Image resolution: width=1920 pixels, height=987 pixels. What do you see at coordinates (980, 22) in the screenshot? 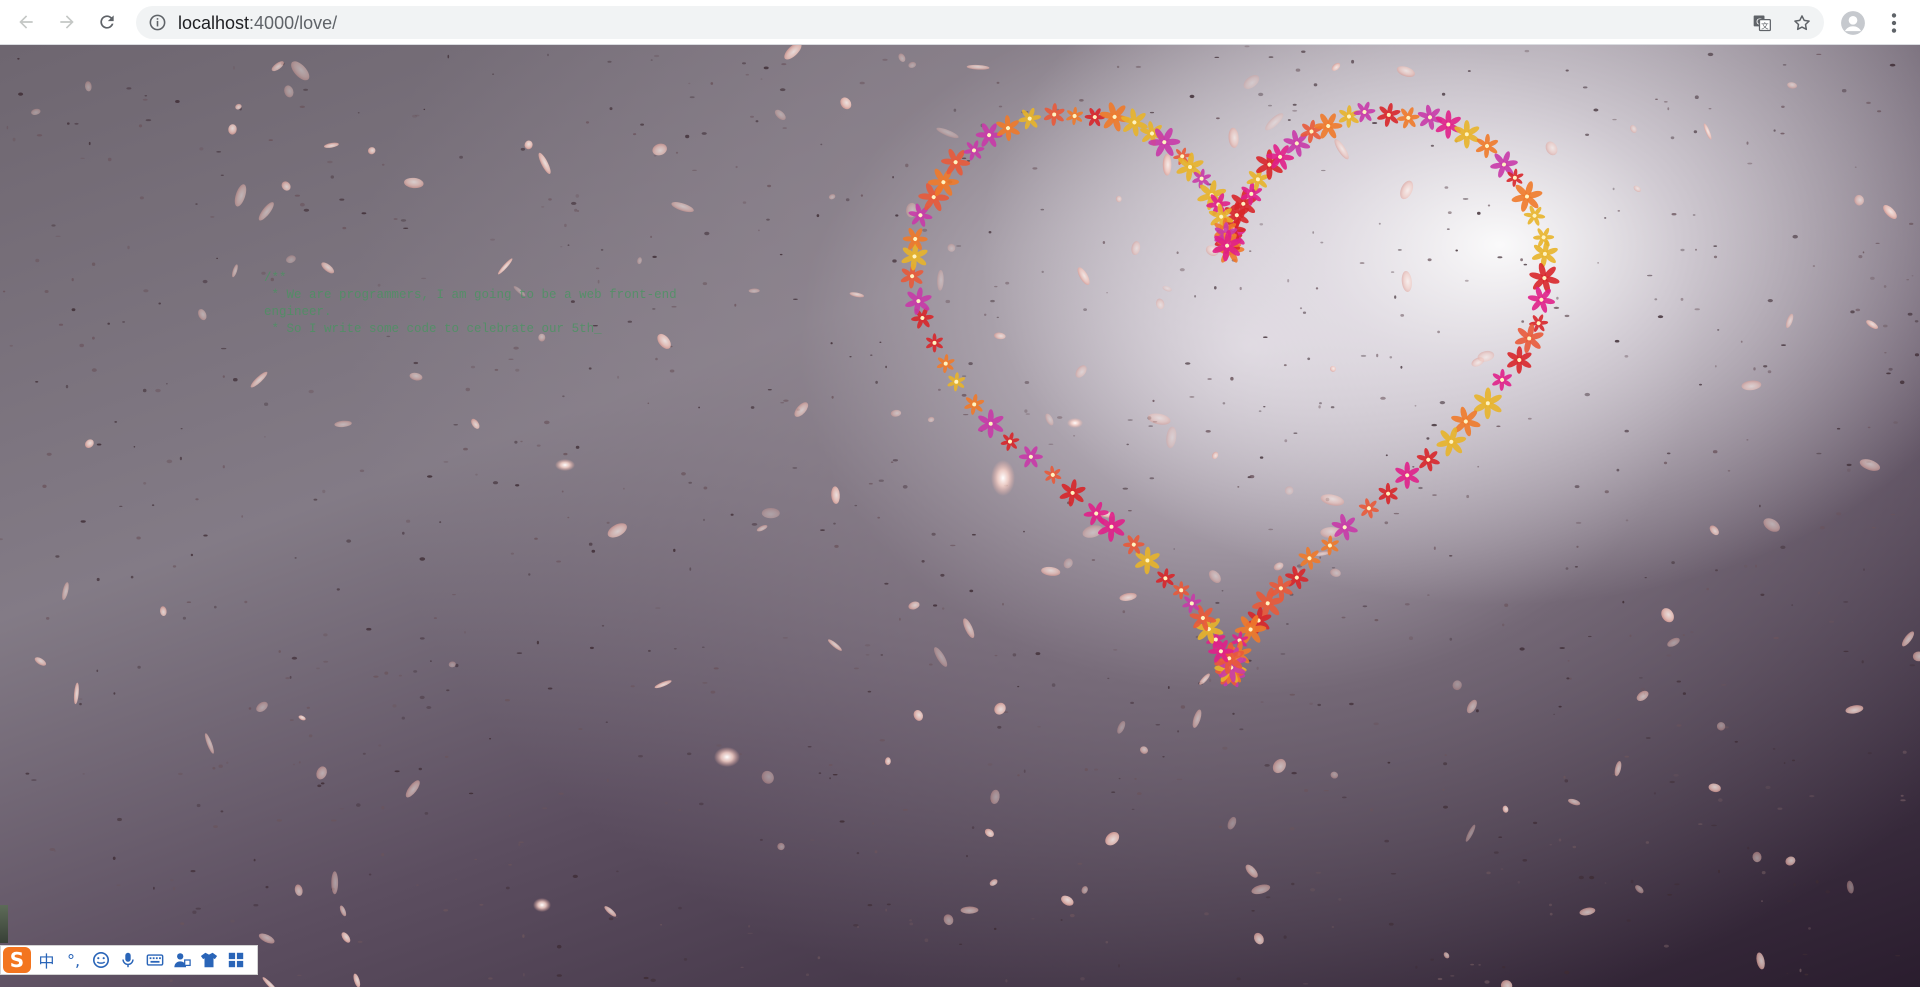
I see `address-bar: localhost:4000/love/ G 文` at bounding box center [980, 22].